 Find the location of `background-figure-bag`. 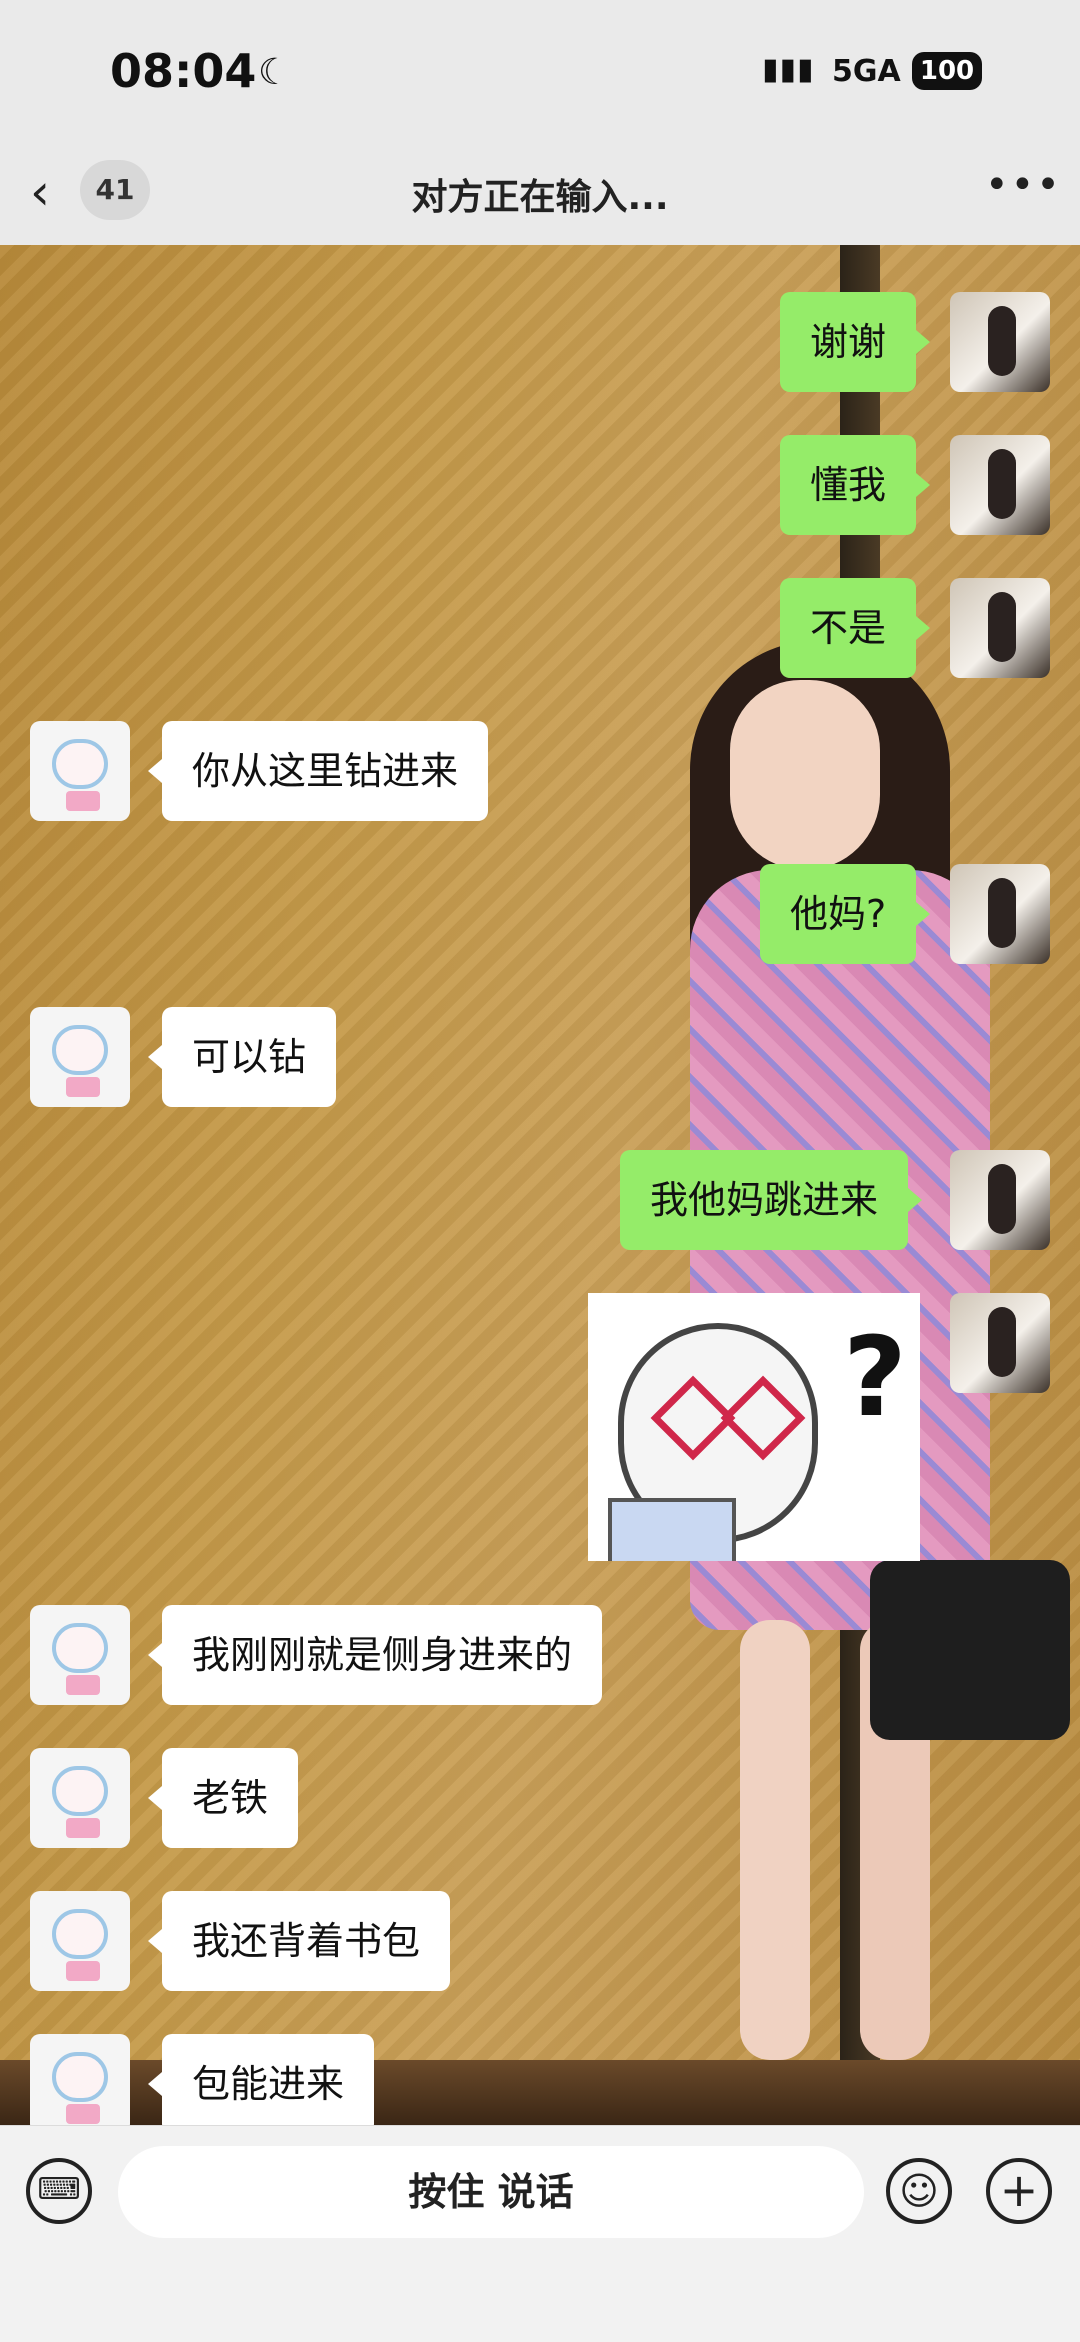

background-figure-bag is located at coordinates (970, 1650).